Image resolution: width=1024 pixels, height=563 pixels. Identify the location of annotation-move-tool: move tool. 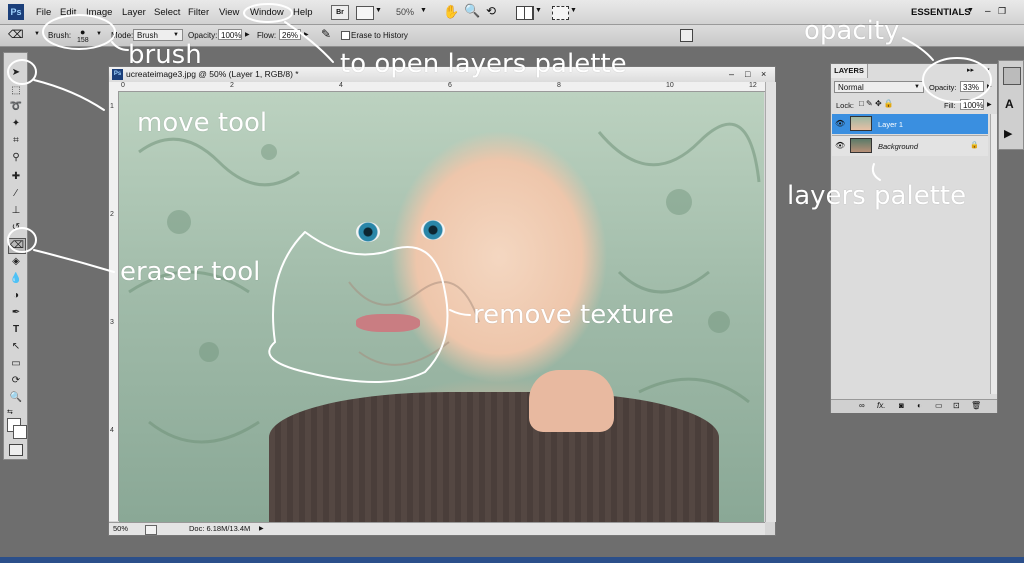
(202, 123).